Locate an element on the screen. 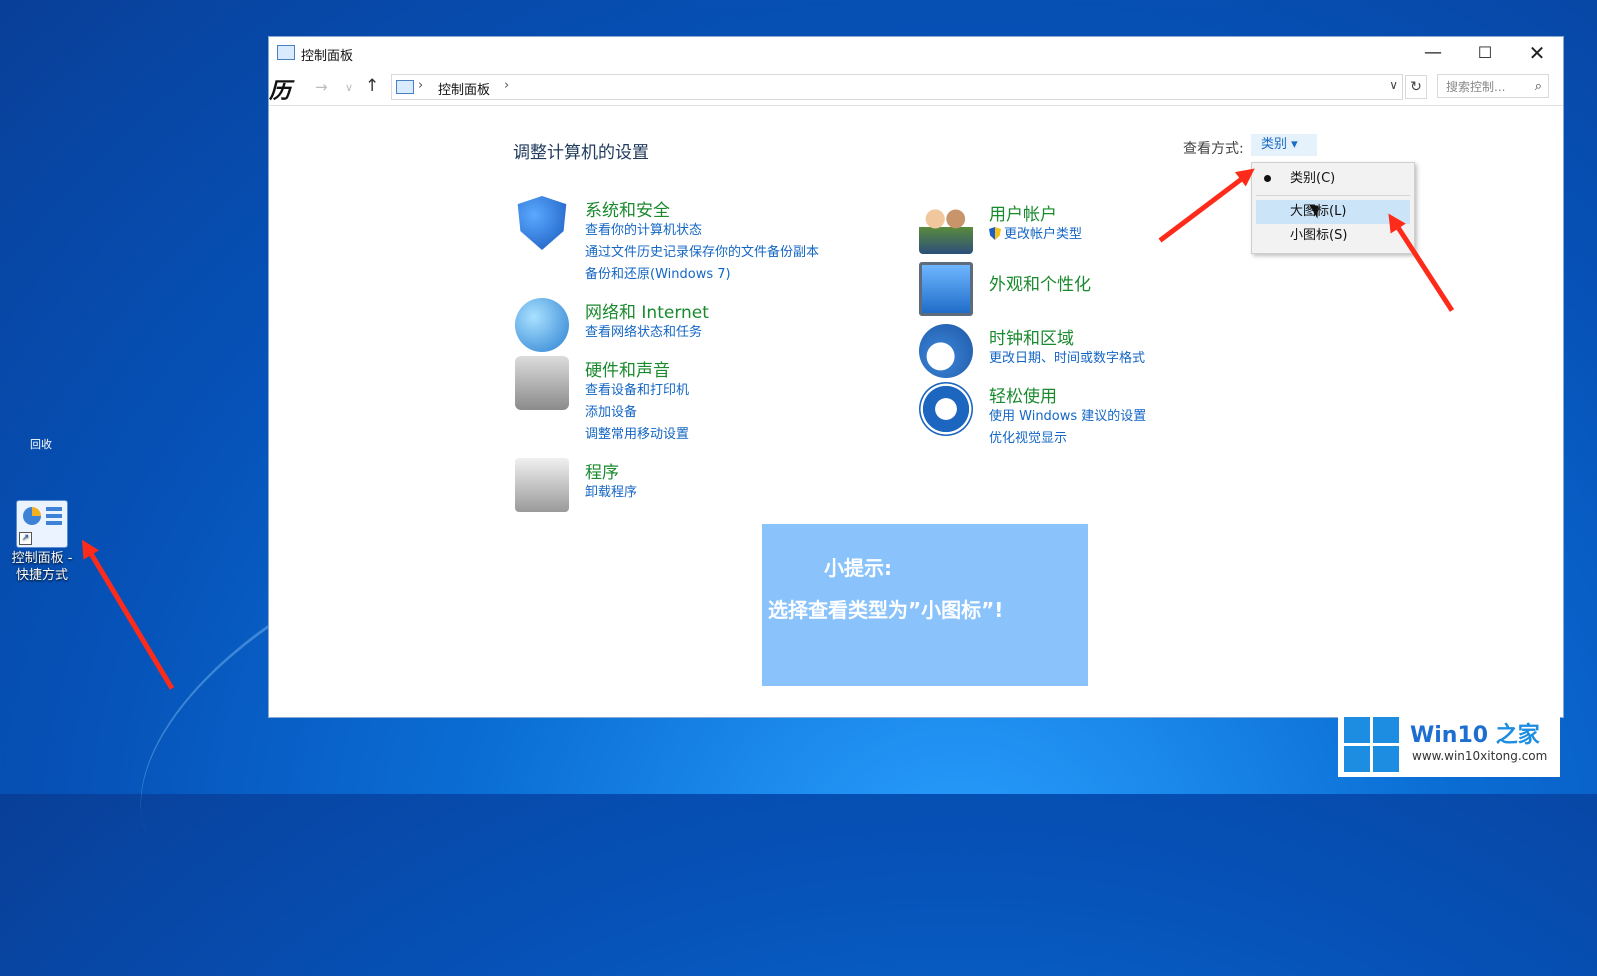 The image size is (1597, 976). link-optimize-visual: 优化视觉显示 is located at coordinates (1067, 439).